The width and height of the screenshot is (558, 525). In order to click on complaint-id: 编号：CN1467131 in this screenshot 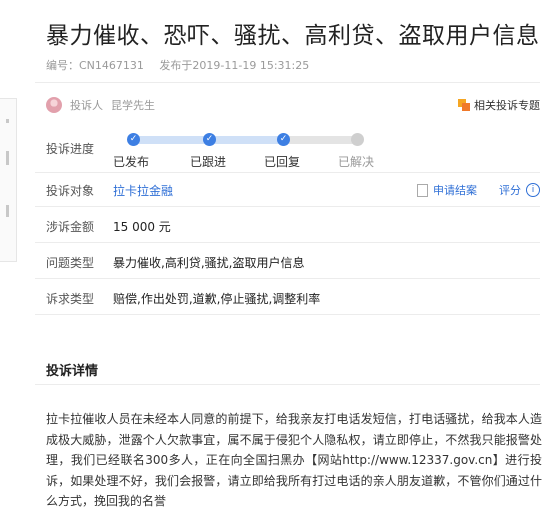, I will do `click(95, 65)`.